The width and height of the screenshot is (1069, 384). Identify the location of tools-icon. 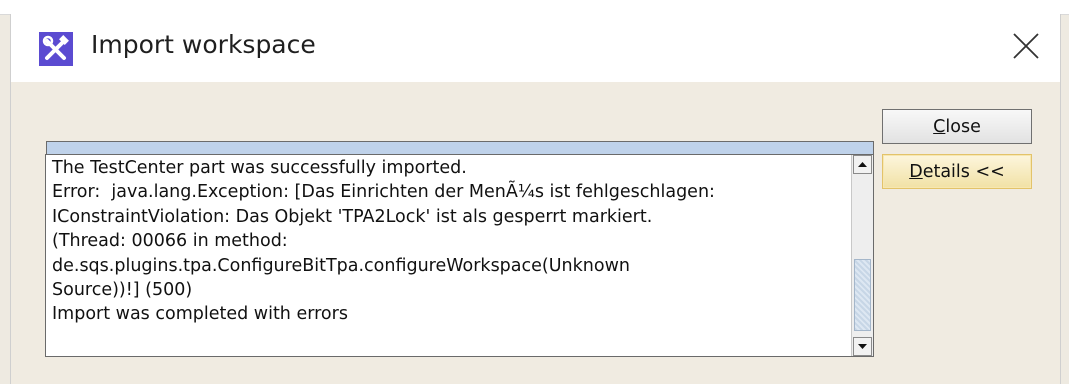
(56, 49).